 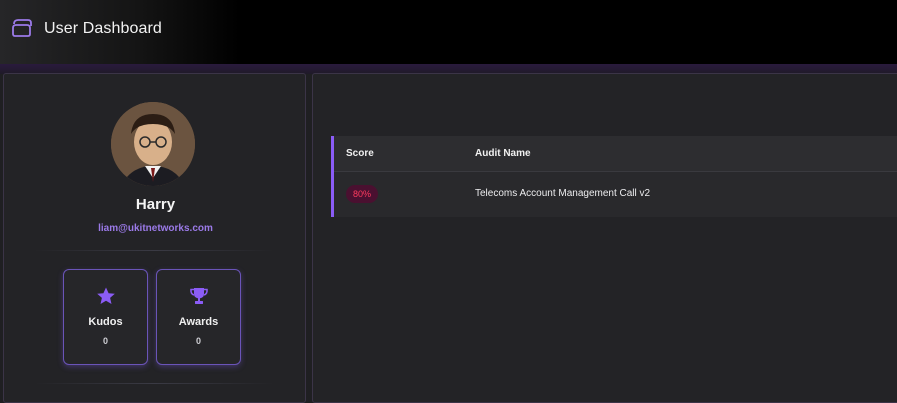 I want to click on profile-divider, so click(x=154, y=250).